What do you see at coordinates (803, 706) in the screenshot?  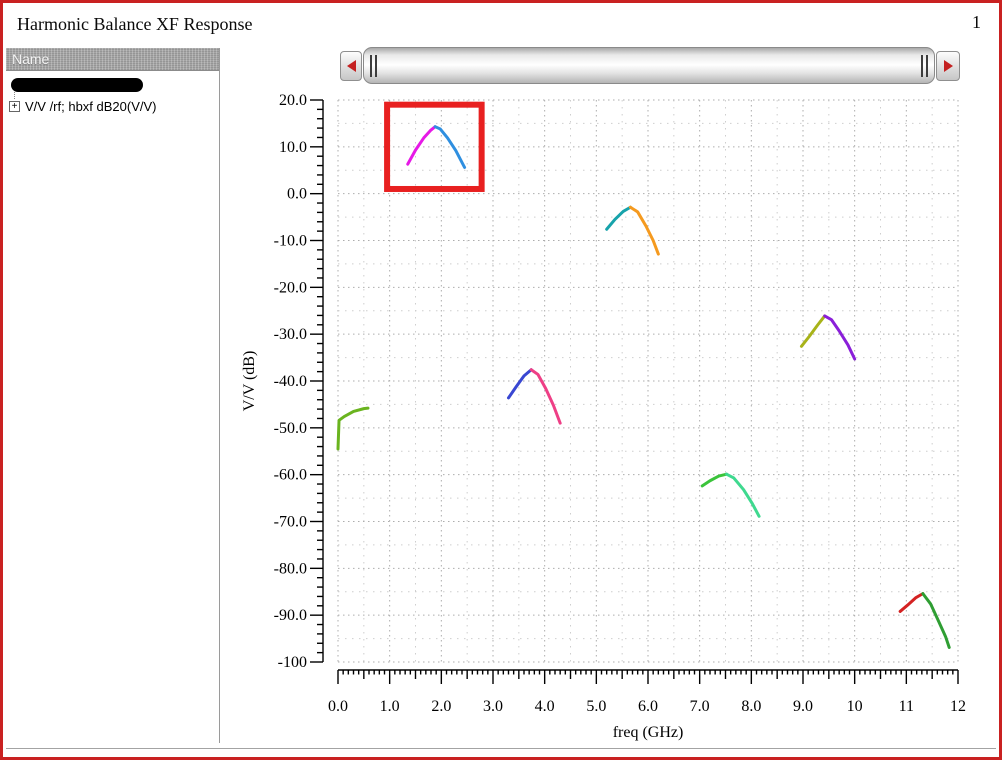 I see `x-tick-label: 9.0` at bounding box center [803, 706].